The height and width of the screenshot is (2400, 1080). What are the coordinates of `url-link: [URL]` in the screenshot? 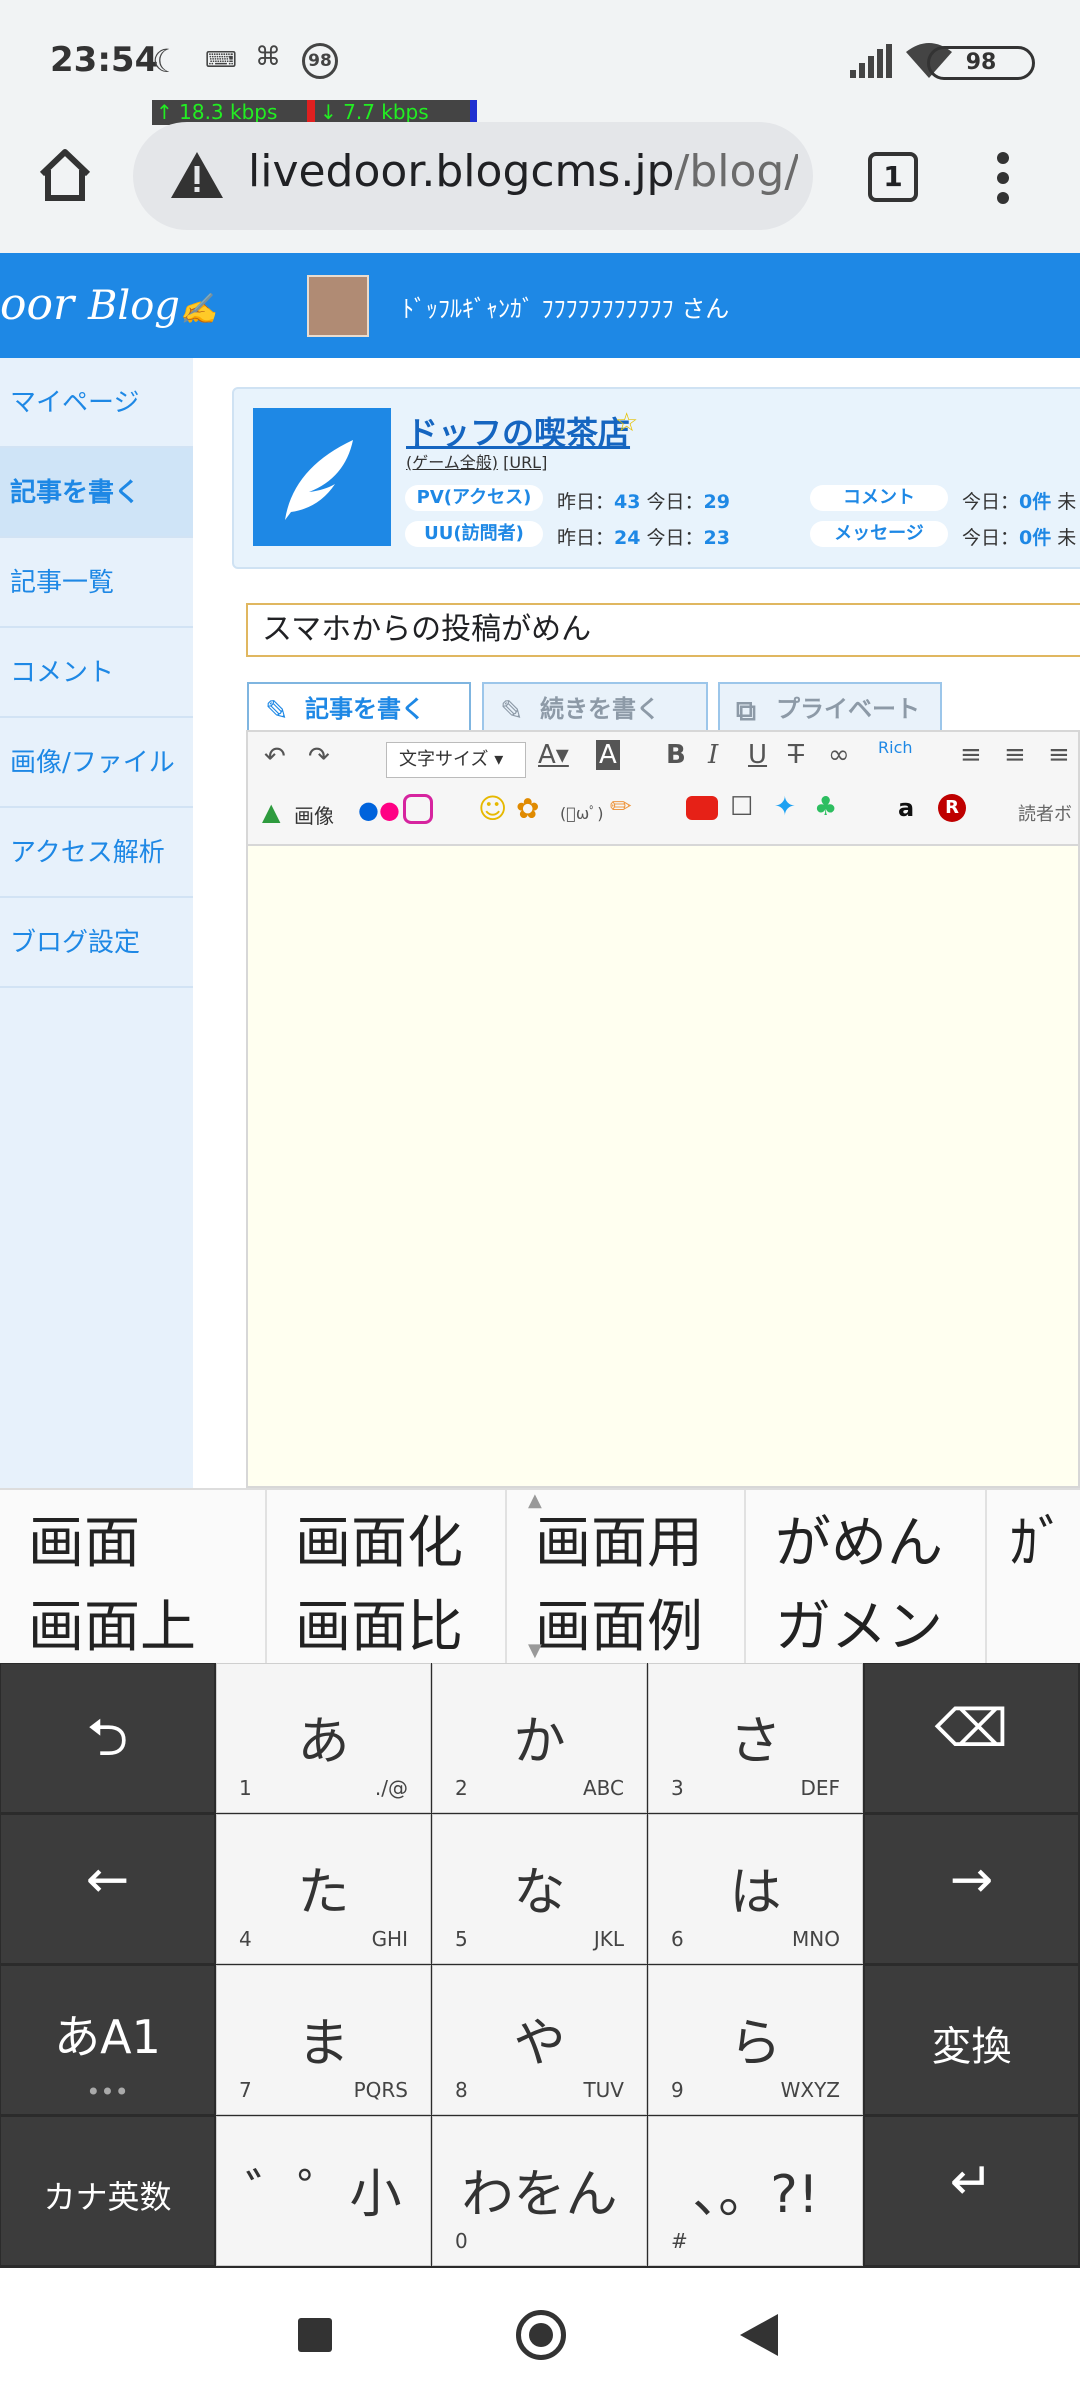 It's located at (525, 462).